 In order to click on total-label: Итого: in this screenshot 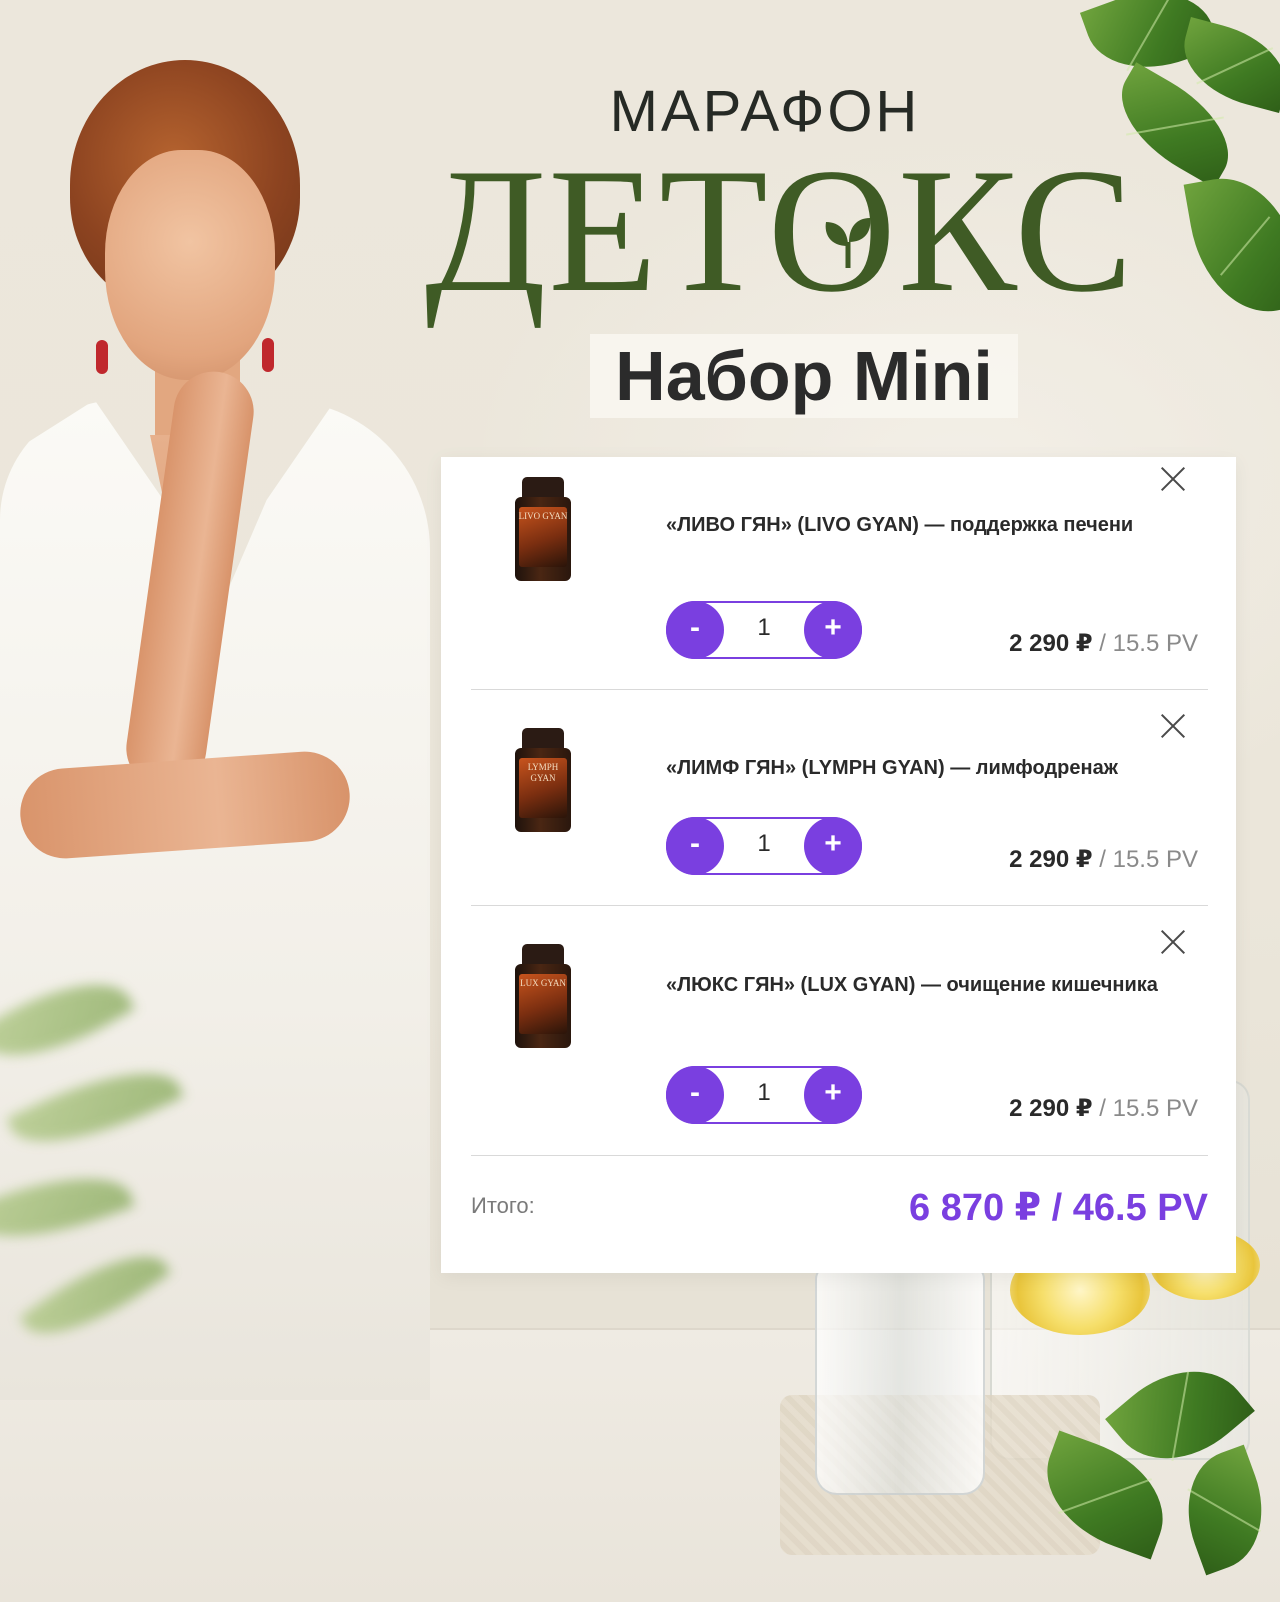, I will do `click(503, 1205)`.